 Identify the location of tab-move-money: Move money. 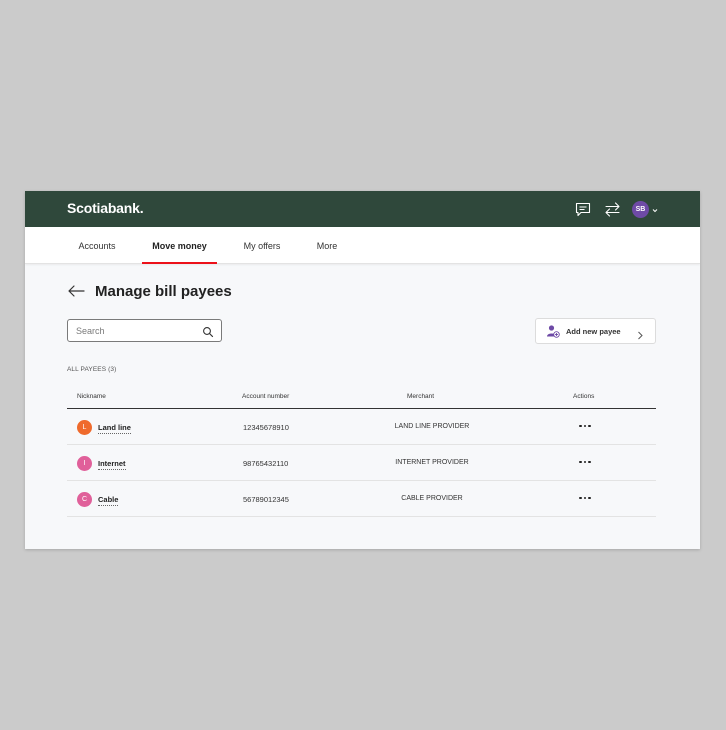
(179, 245).